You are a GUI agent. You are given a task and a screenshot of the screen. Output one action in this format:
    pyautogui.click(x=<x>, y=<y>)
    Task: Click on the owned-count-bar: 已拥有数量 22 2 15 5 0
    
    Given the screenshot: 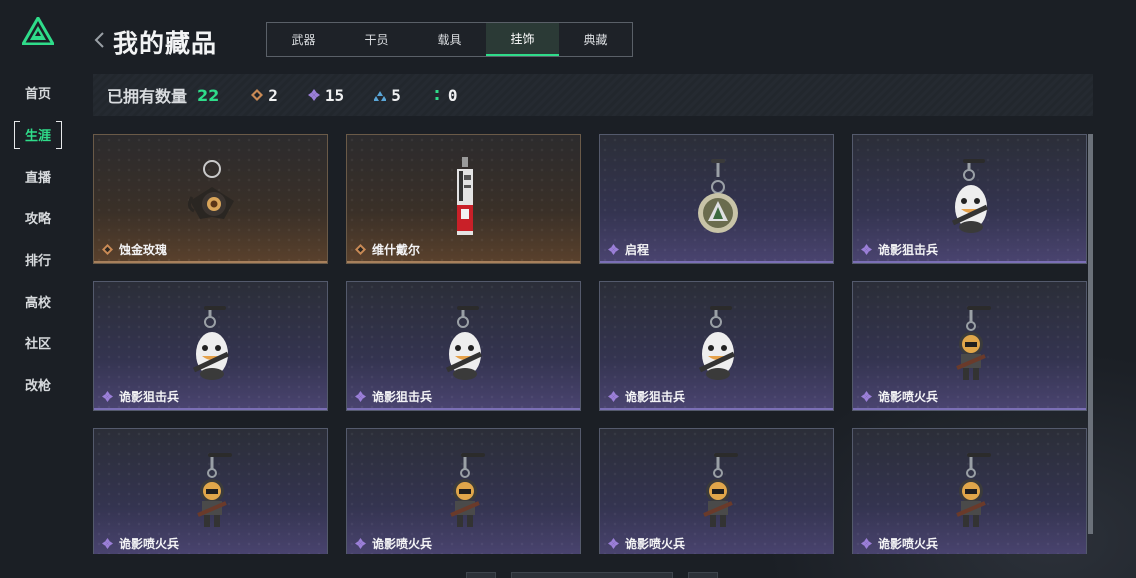 What is the action you would take?
    pyautogui.click(x=593, y=95)
    